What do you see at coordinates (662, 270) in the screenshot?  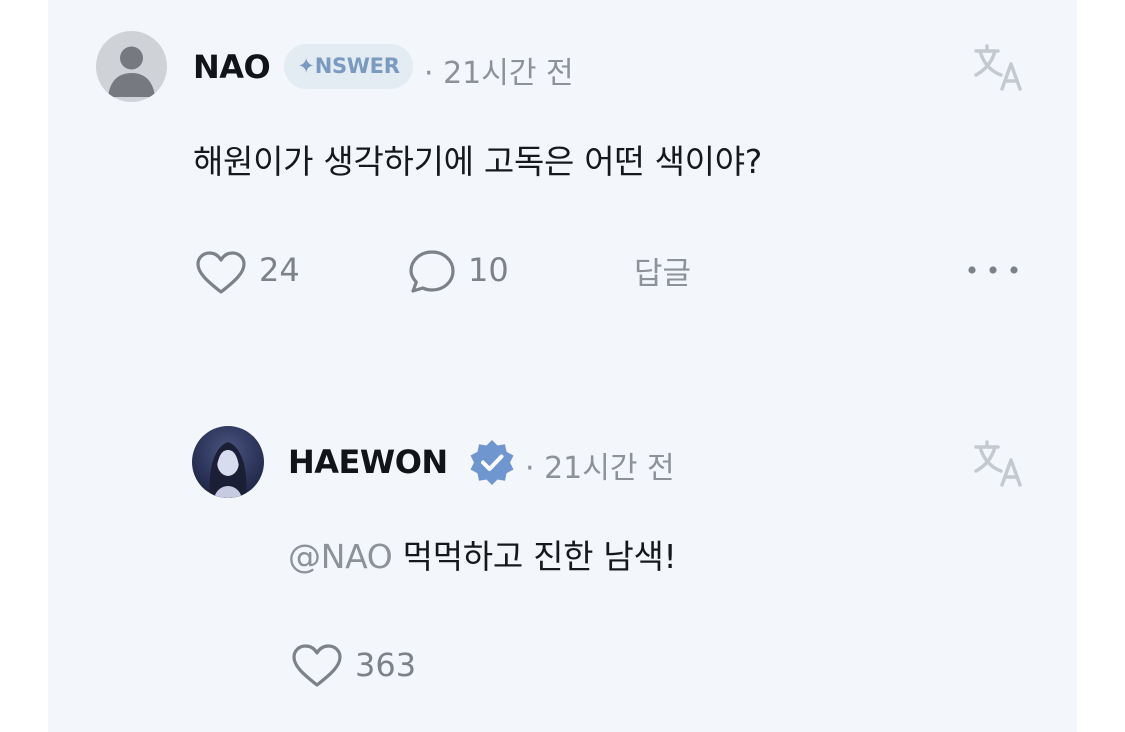 I see `reply-button: 답글` at bounding box center [662, 270].